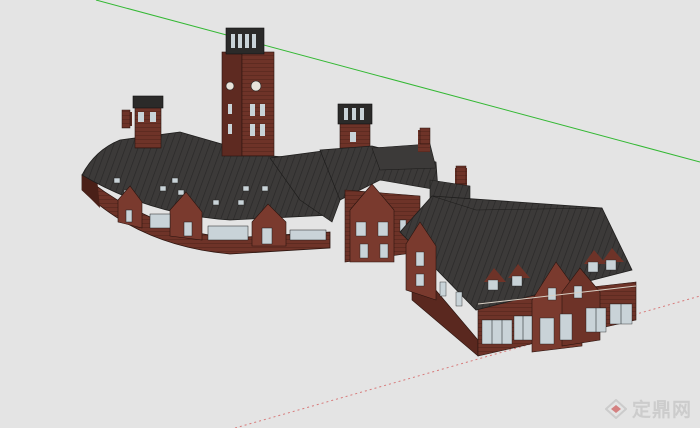  Describe the element at coordinates (518, 276) in the screenshot. I see `right-wing` at that location.